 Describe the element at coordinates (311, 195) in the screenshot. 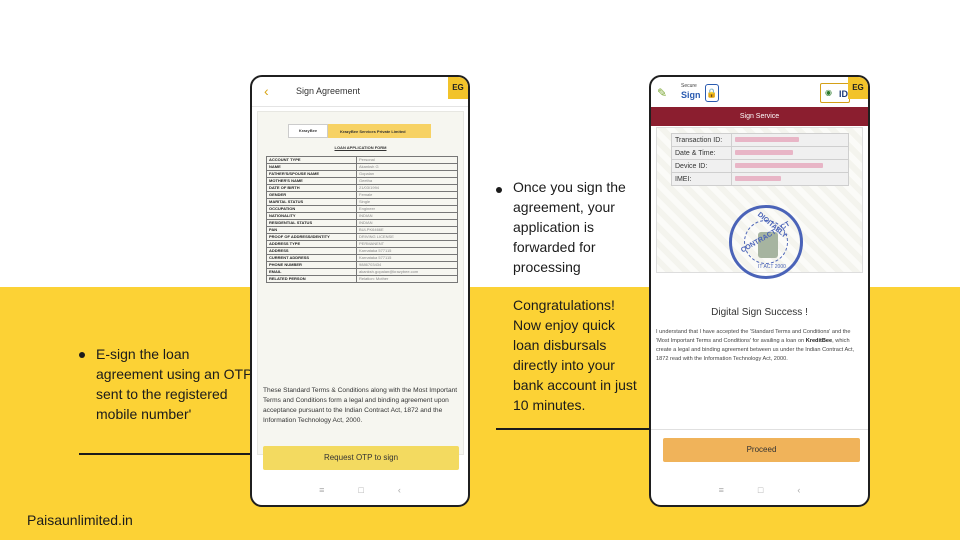

I see `field-label: GENDER` at that location.